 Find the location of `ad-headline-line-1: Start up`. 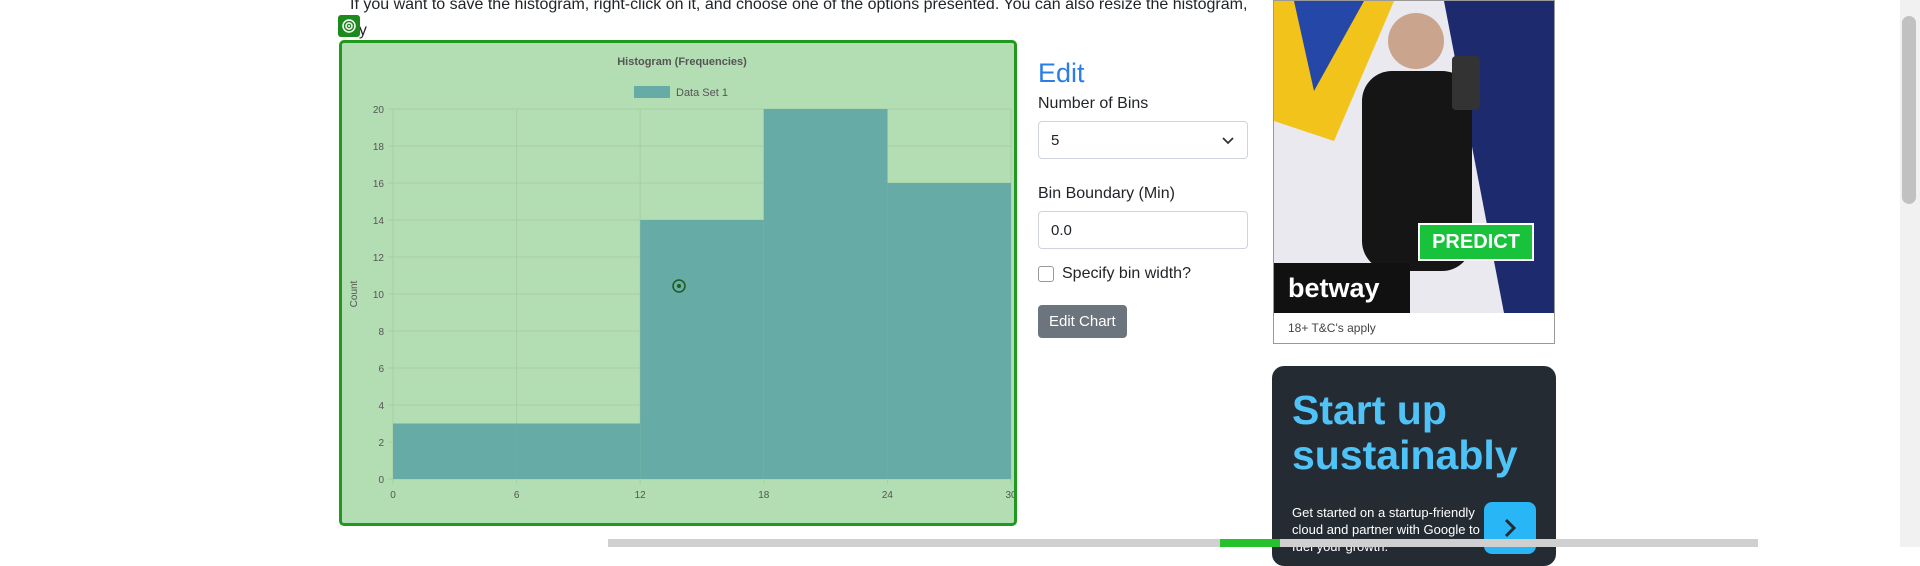

ad-headline-line-1: Start up is located at coordinates (1369, 410).